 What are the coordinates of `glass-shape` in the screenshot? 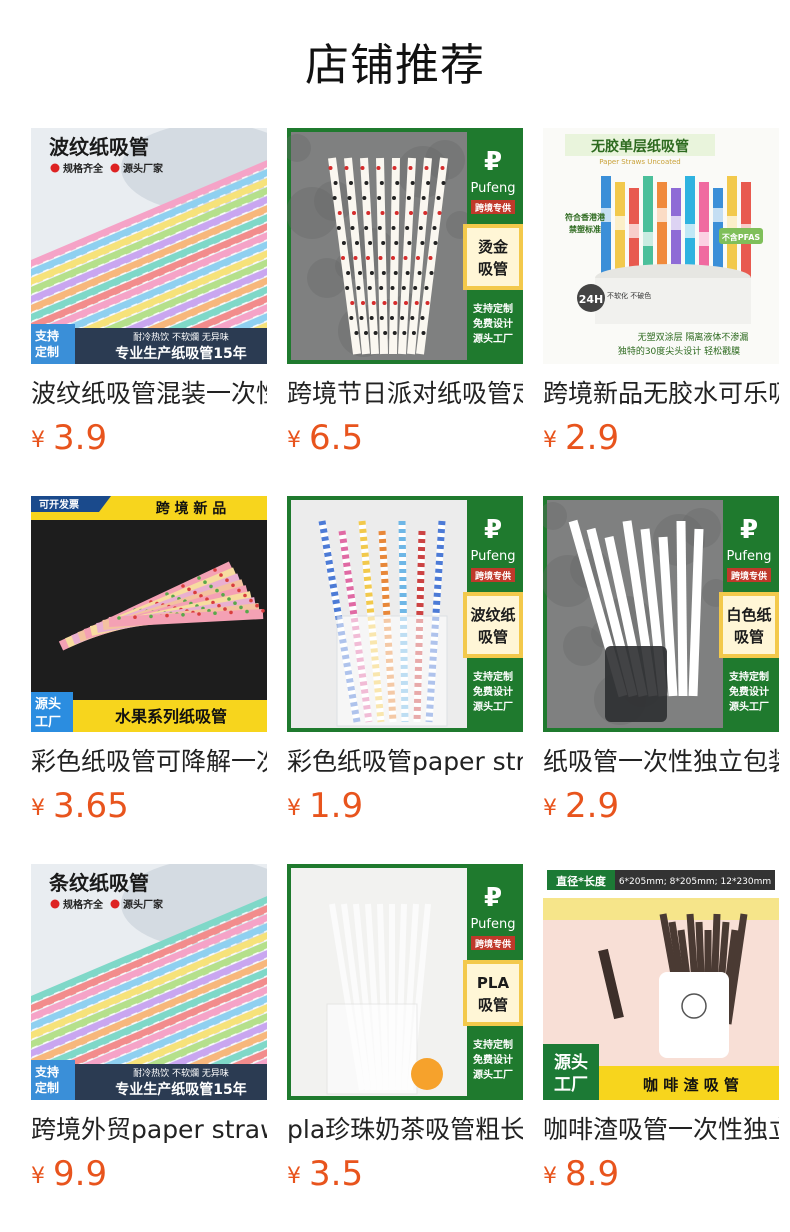 It's located at (392, 671).